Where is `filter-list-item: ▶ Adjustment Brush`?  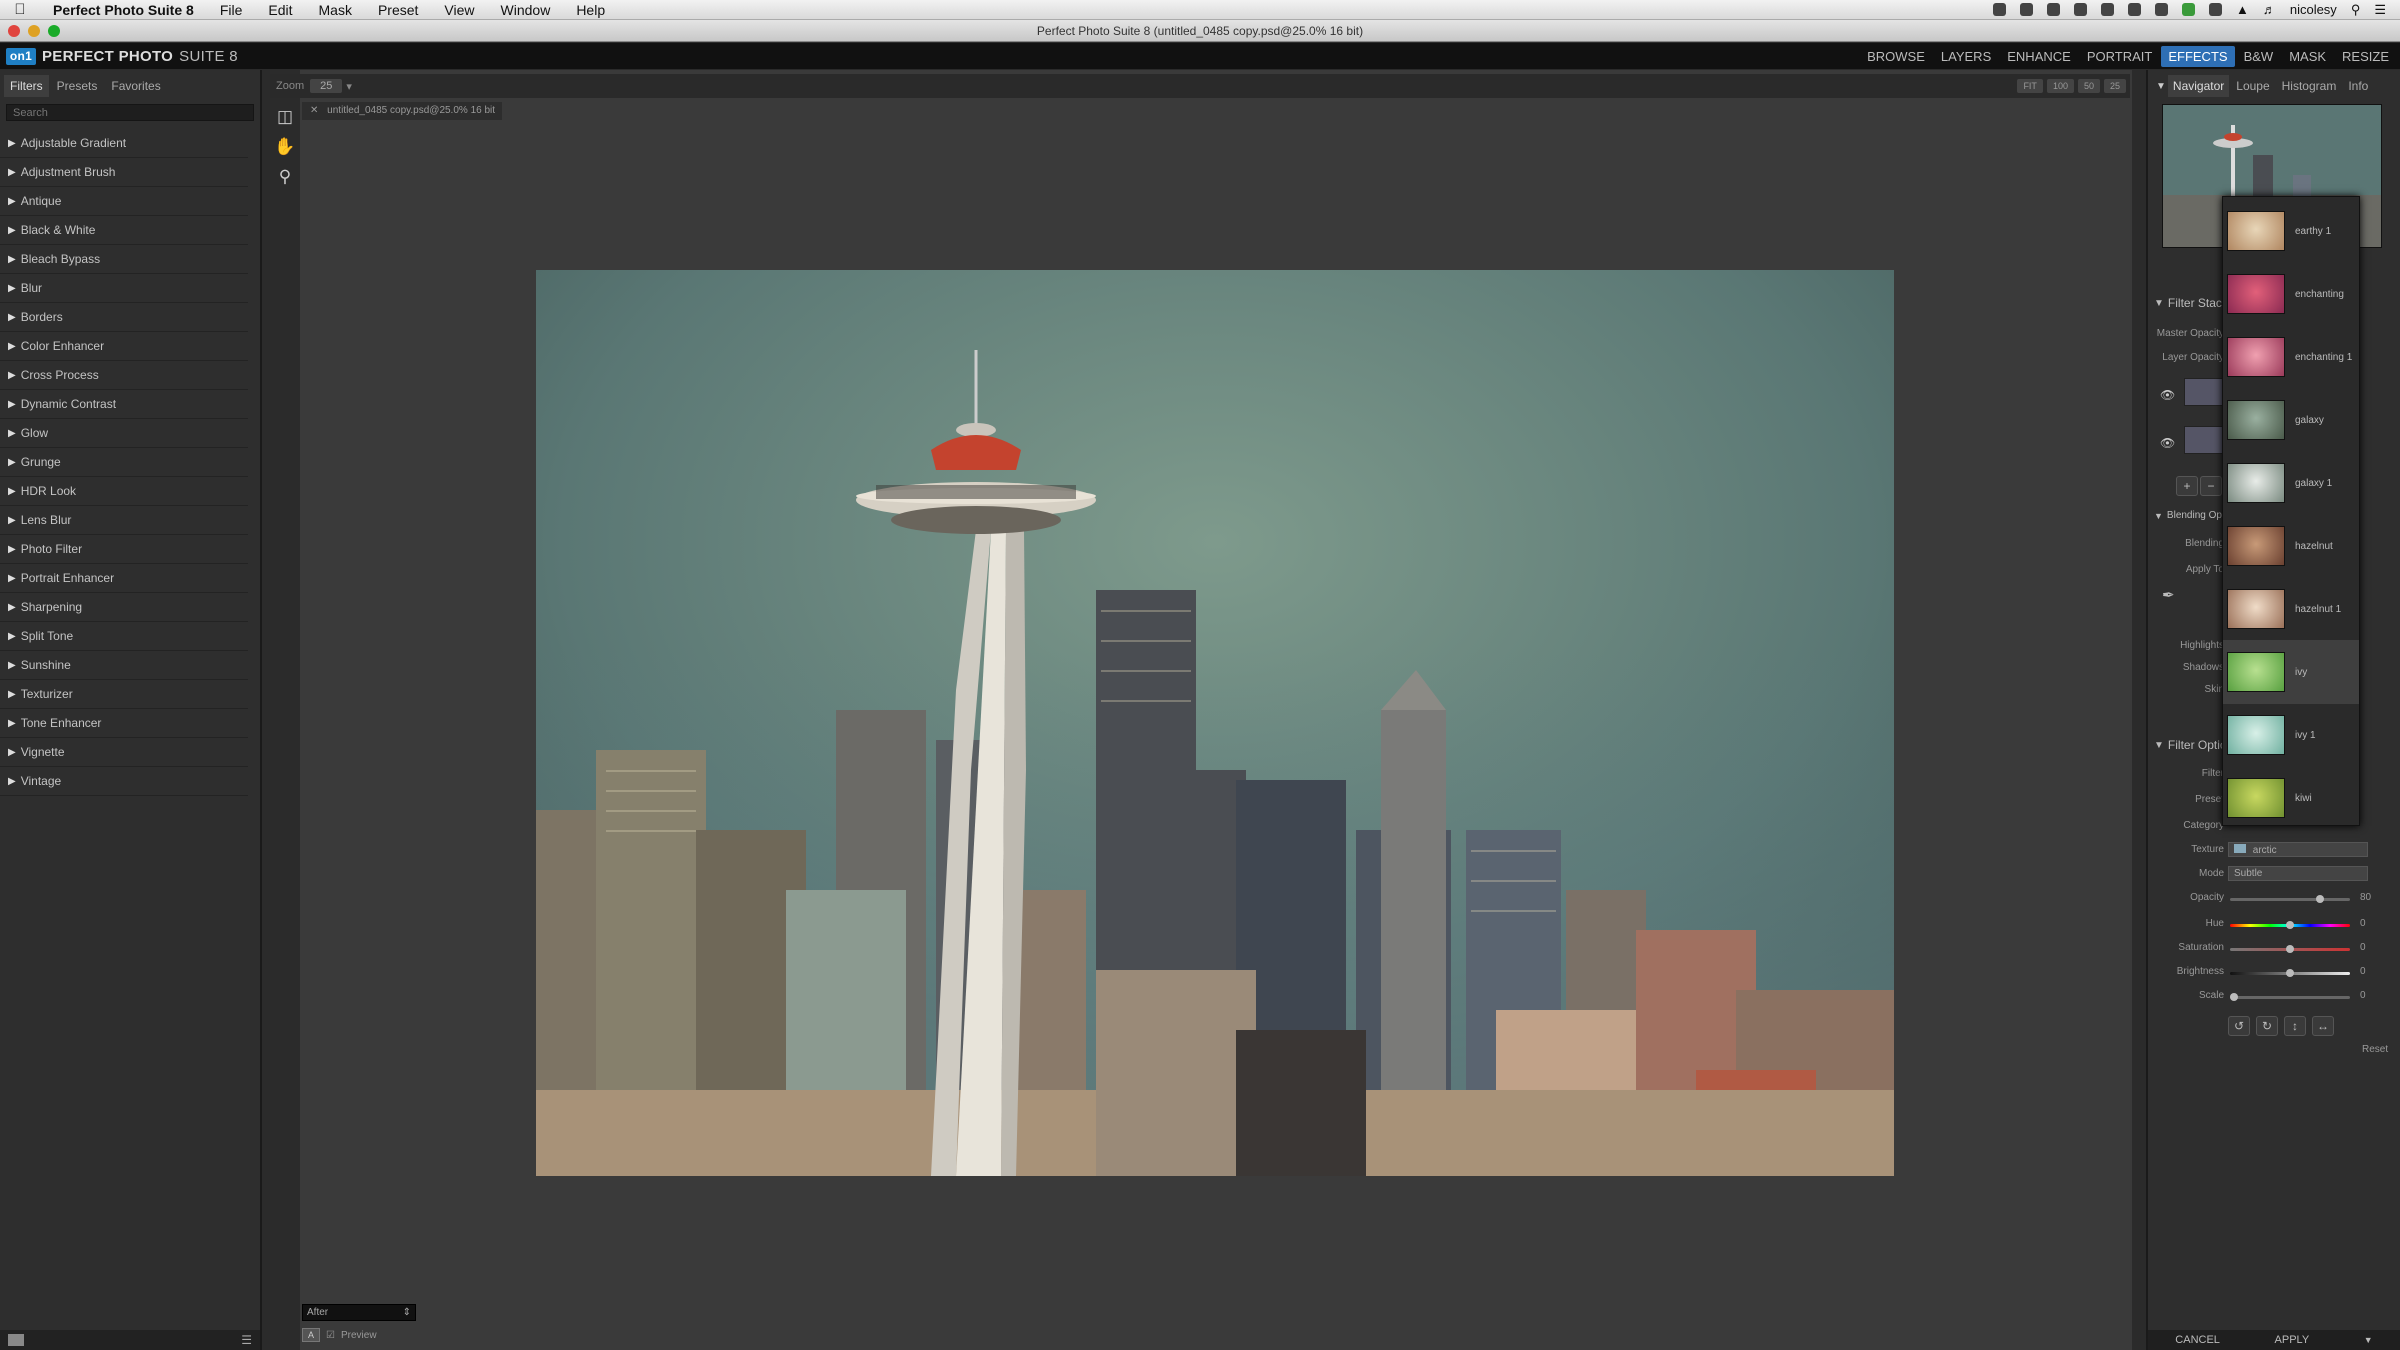 filter-list-item: ▶ Adjustment Brush is located at coordinates (124, 172).